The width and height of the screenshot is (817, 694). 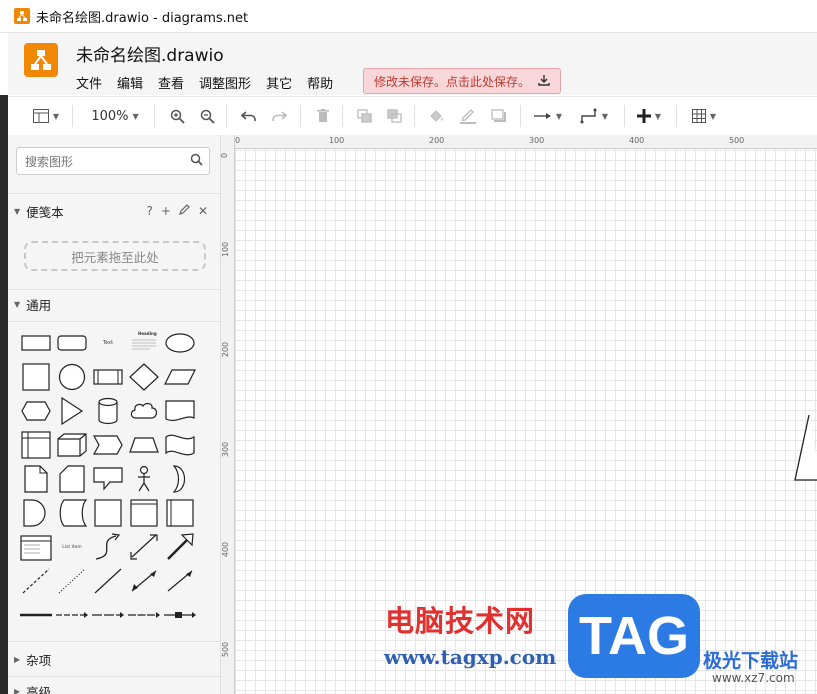 What do you see at coordinates (144, 615) in the screenshot?
I see `labeled-connector-shape` at bounding box center [144, 615].